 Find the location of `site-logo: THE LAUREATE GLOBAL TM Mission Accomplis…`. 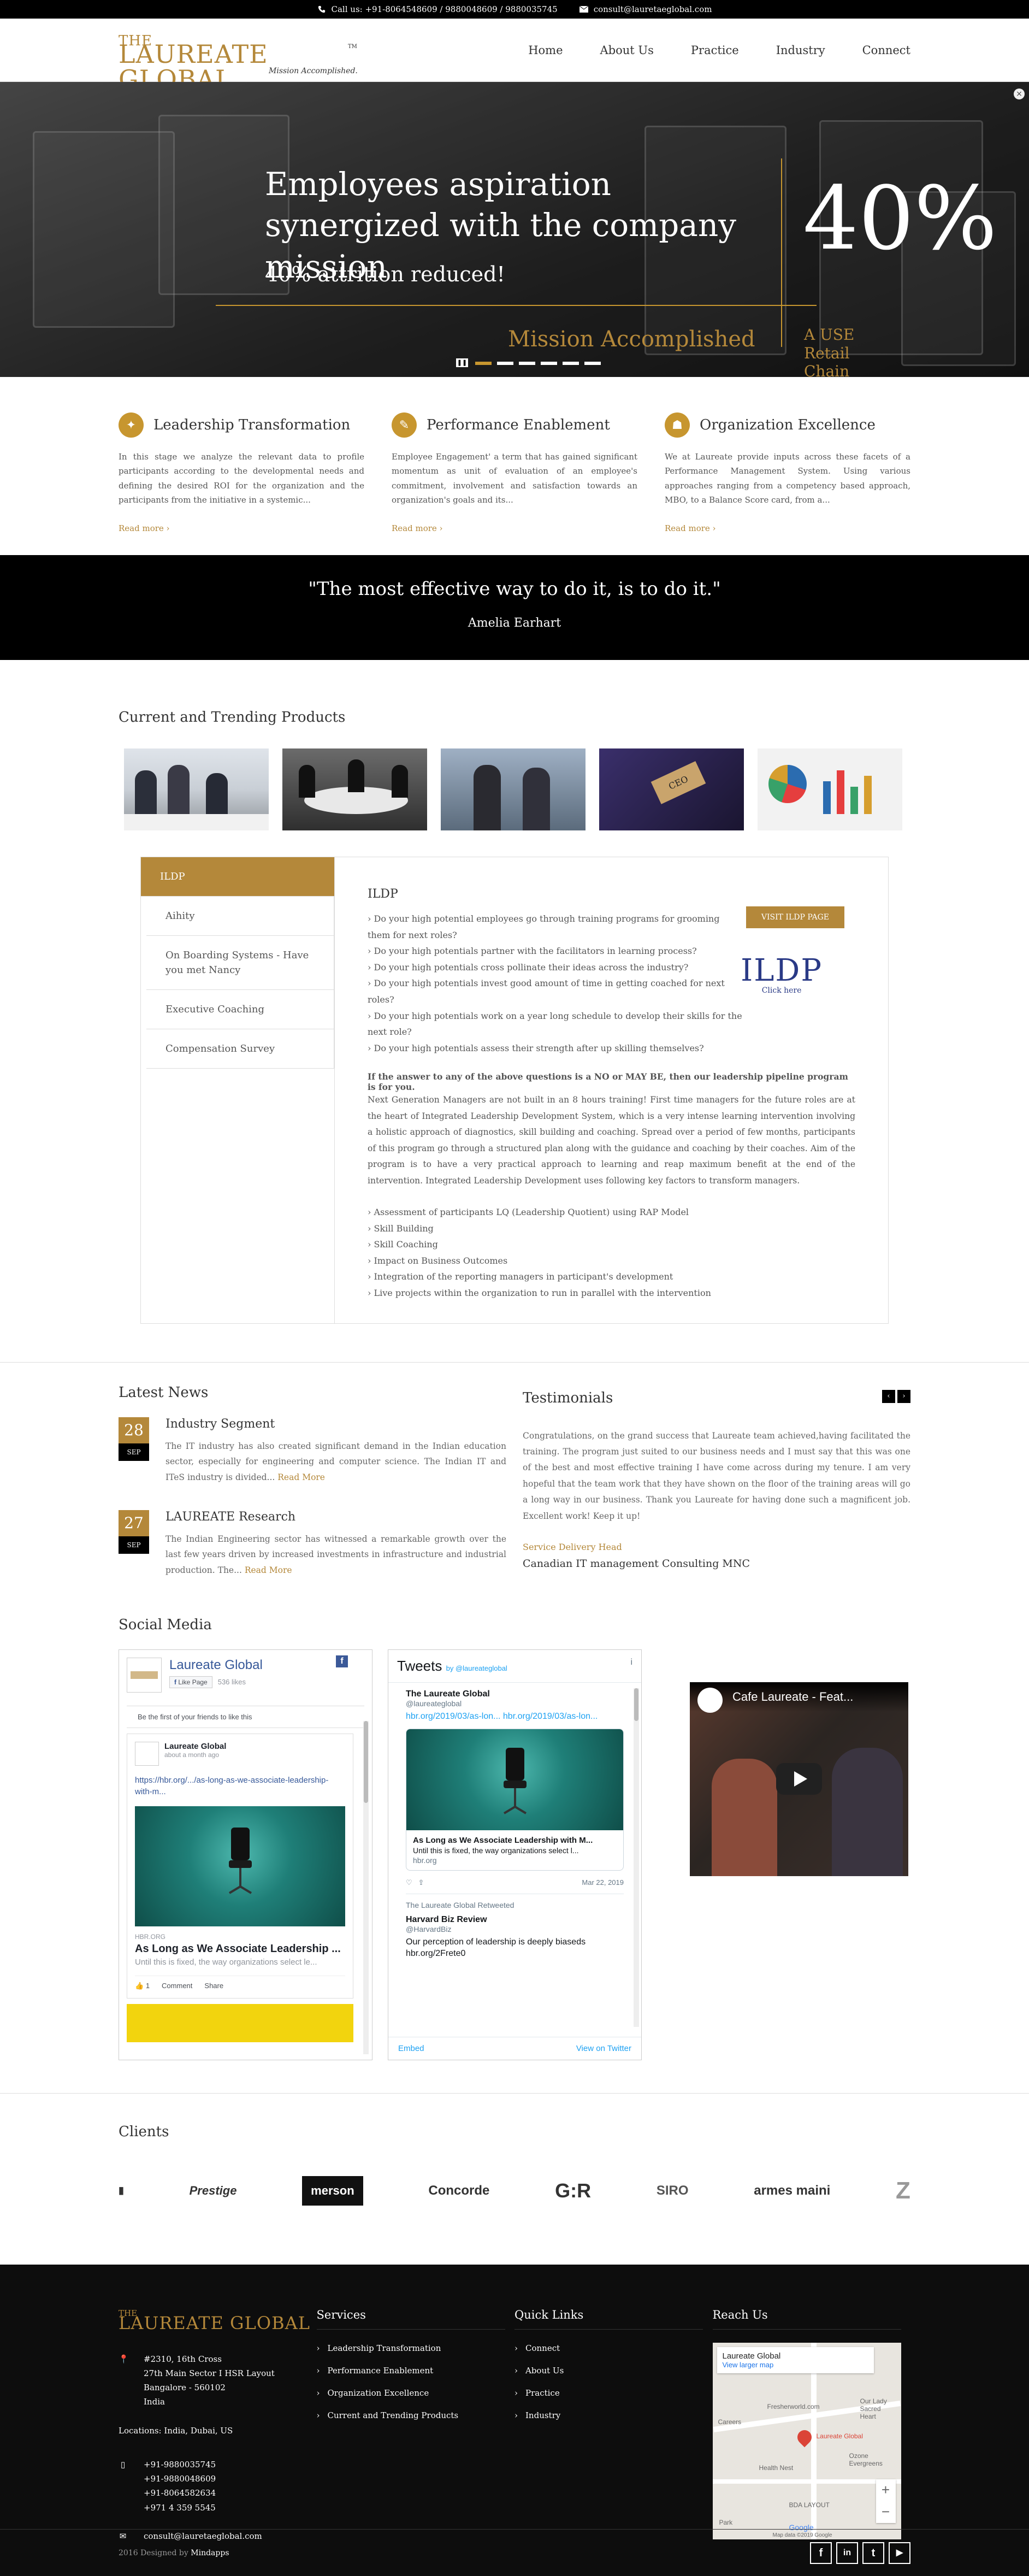

site-logo: THE LAUREATE GLOBAL TM Mission Accomplis… is located at coordinates (242, 60).